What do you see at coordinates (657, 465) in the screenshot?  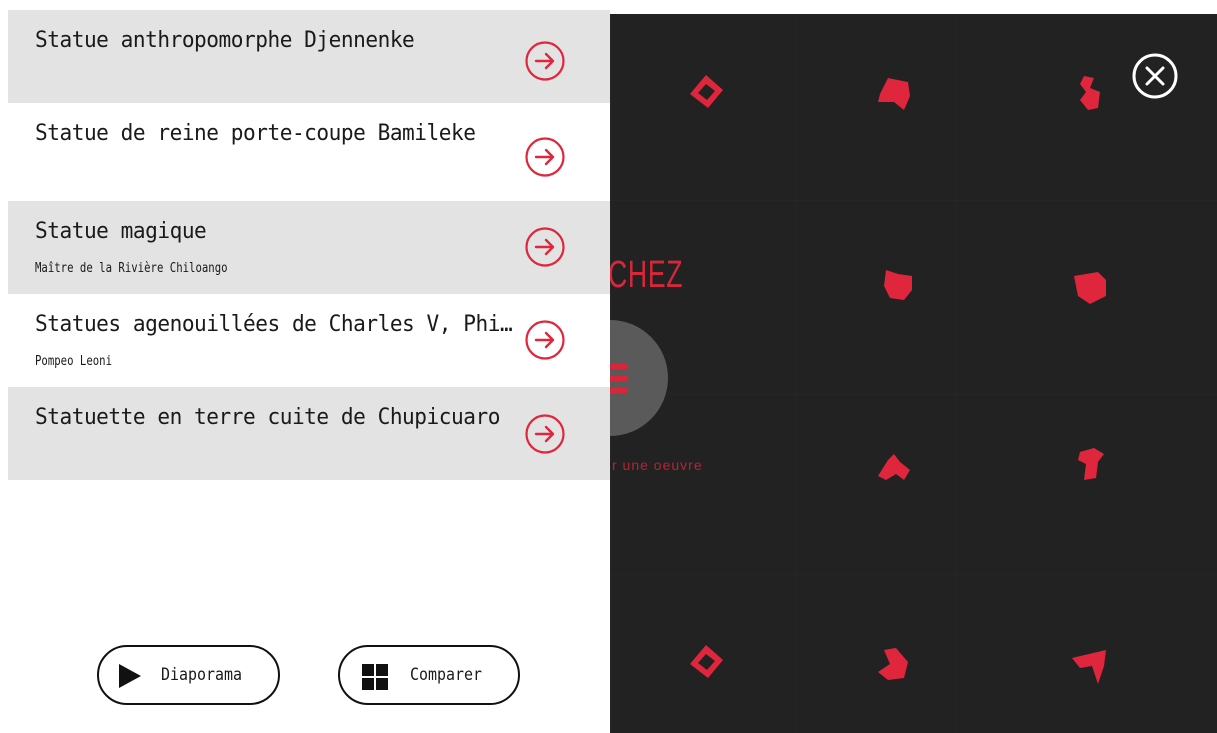 I see `background-subtext: r une oeuvre` at bounding box center [657, 465].